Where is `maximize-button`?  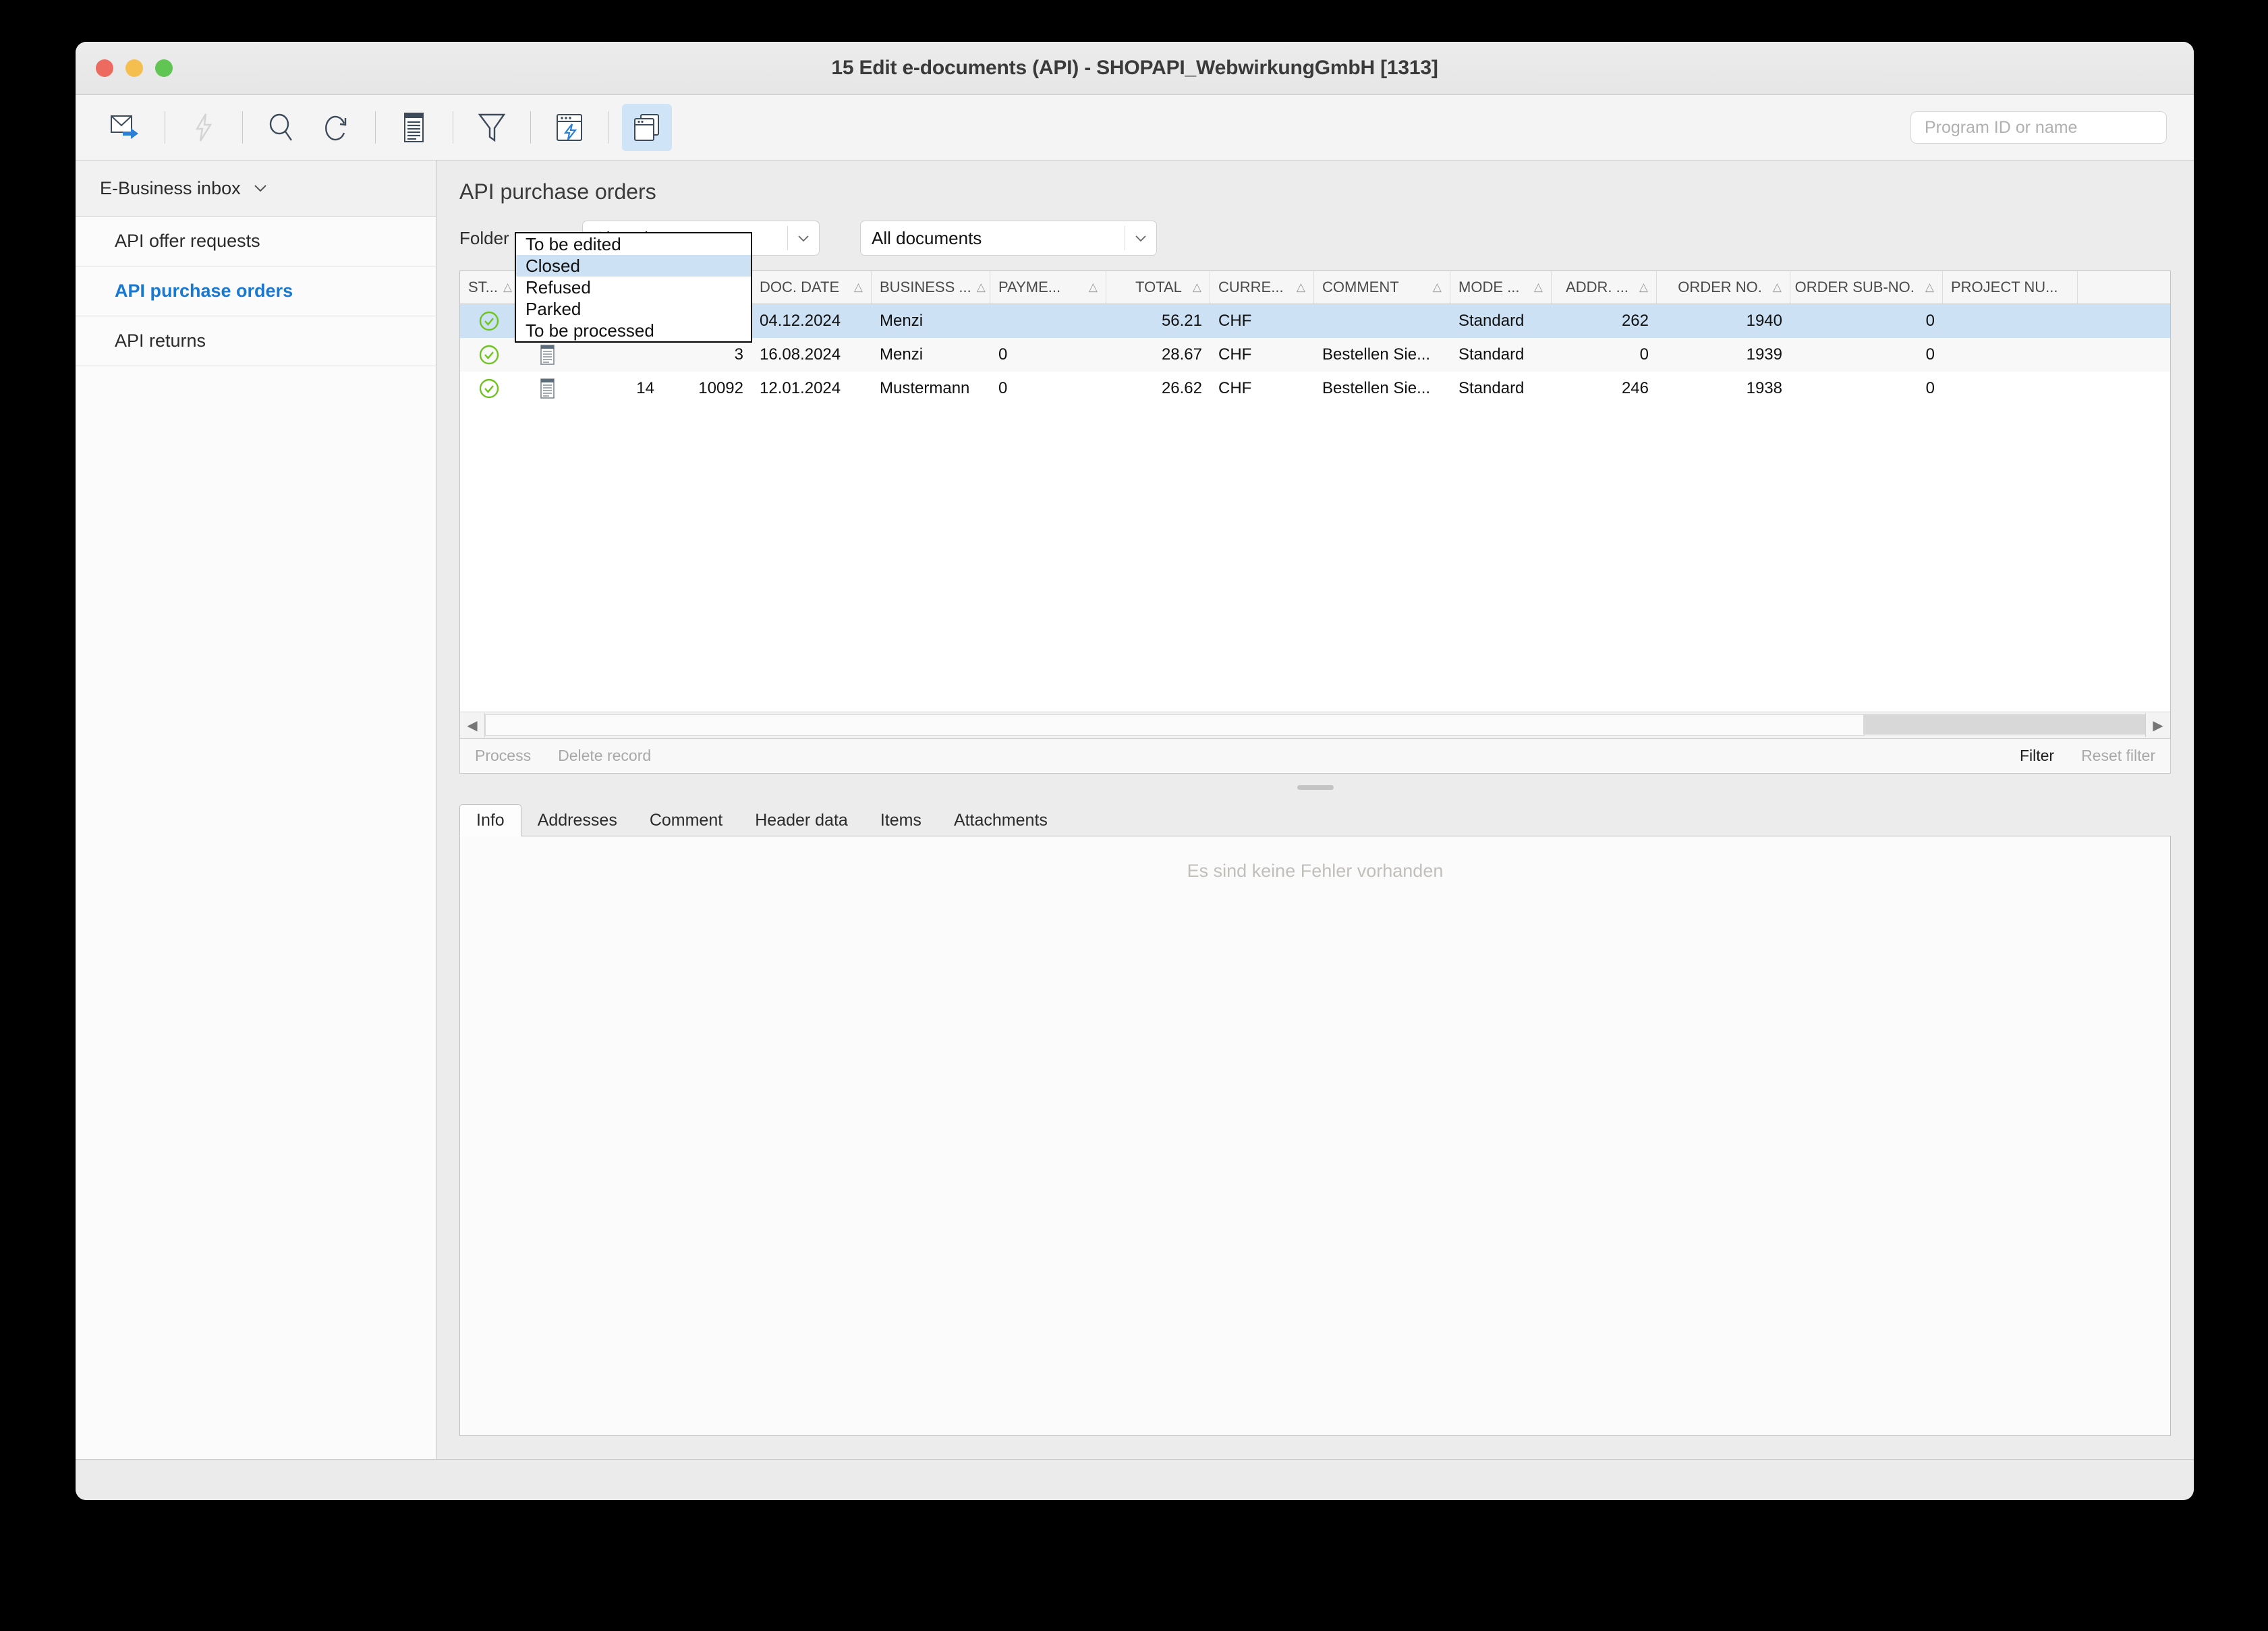 maximize-button is located at coordinates (164, 68).